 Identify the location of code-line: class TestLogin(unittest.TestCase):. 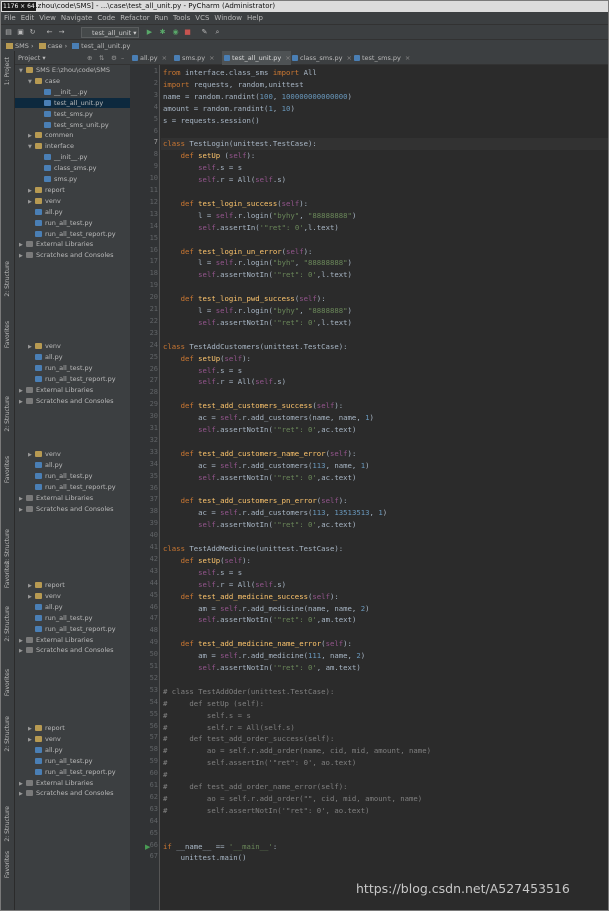
(384, 144).